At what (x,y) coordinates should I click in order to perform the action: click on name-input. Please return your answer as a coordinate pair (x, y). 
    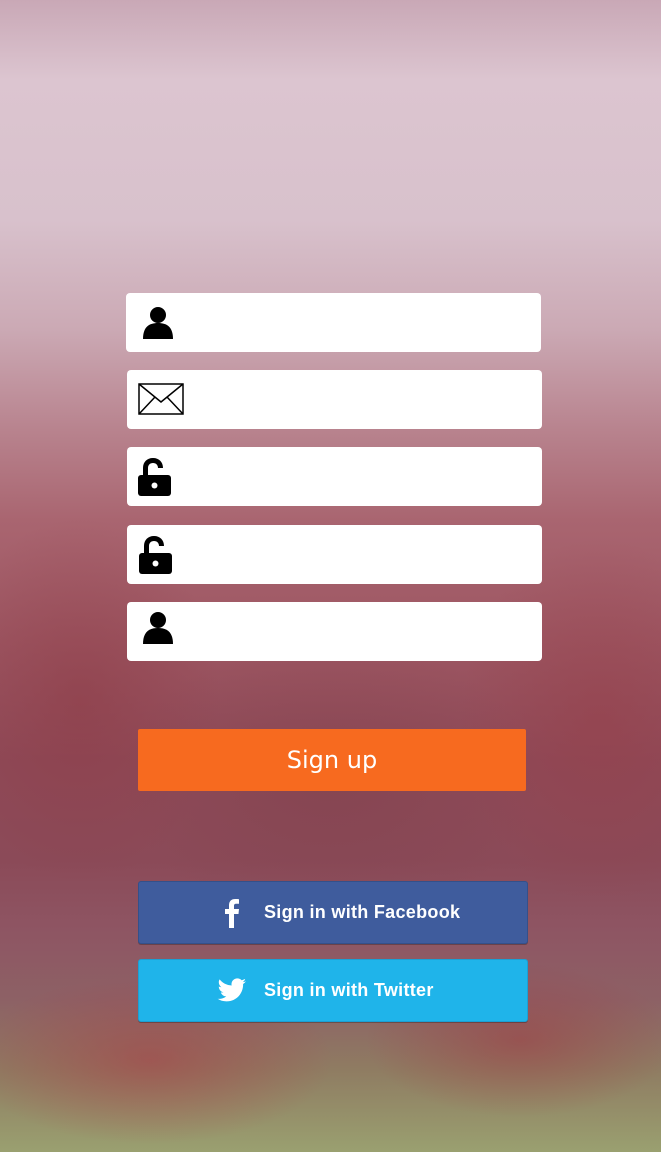
    Looking at the image, I should click on (364, 632).